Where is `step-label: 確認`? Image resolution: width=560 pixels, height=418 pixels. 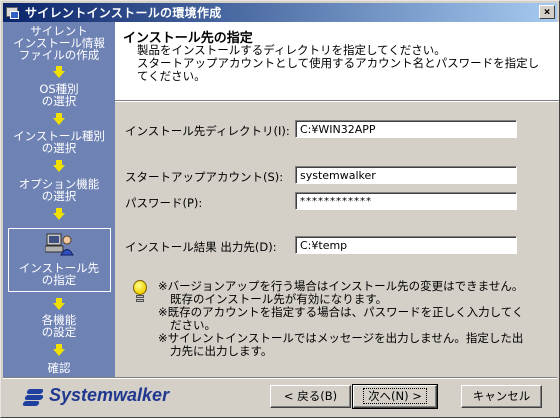
step-label: 確認 is located at coordinates (59, 368).